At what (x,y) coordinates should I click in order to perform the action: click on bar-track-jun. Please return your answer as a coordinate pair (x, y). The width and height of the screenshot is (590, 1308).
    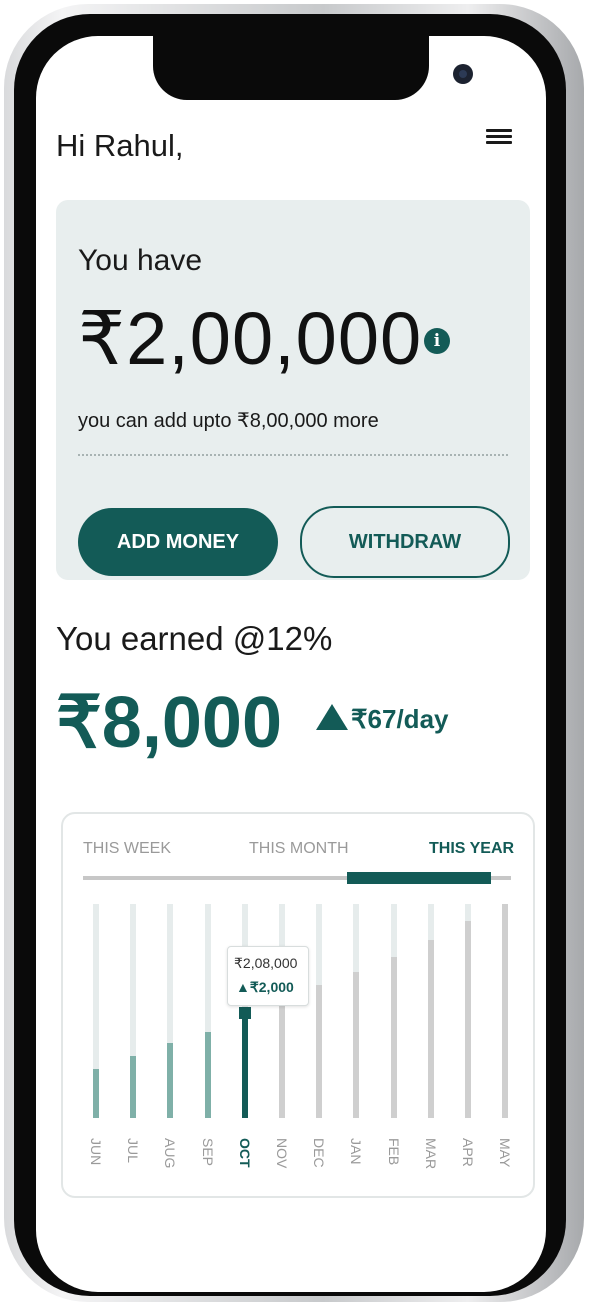
    Looking at the image, I should click on (96, 1011).